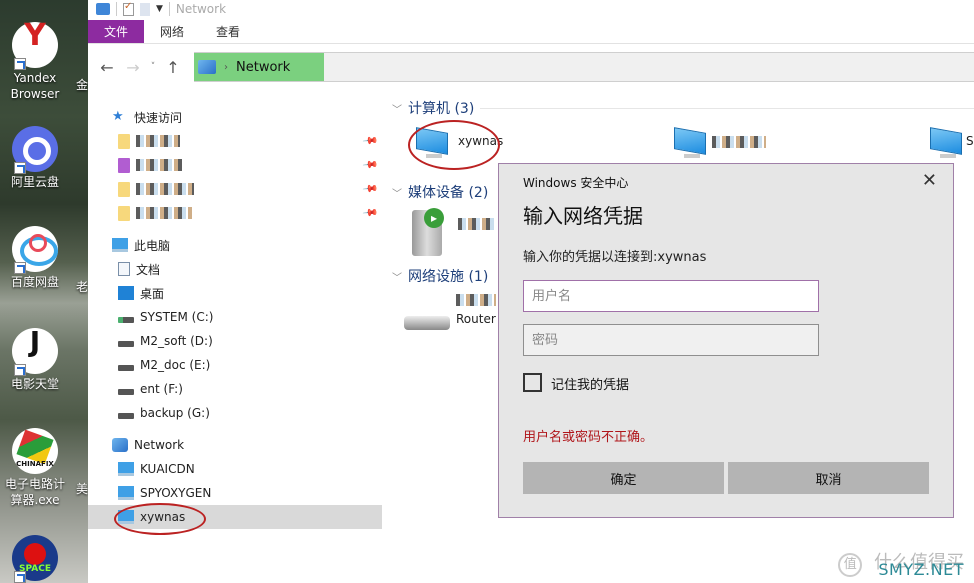  I want to click on cancel-button: 取消, so click(828, 478).